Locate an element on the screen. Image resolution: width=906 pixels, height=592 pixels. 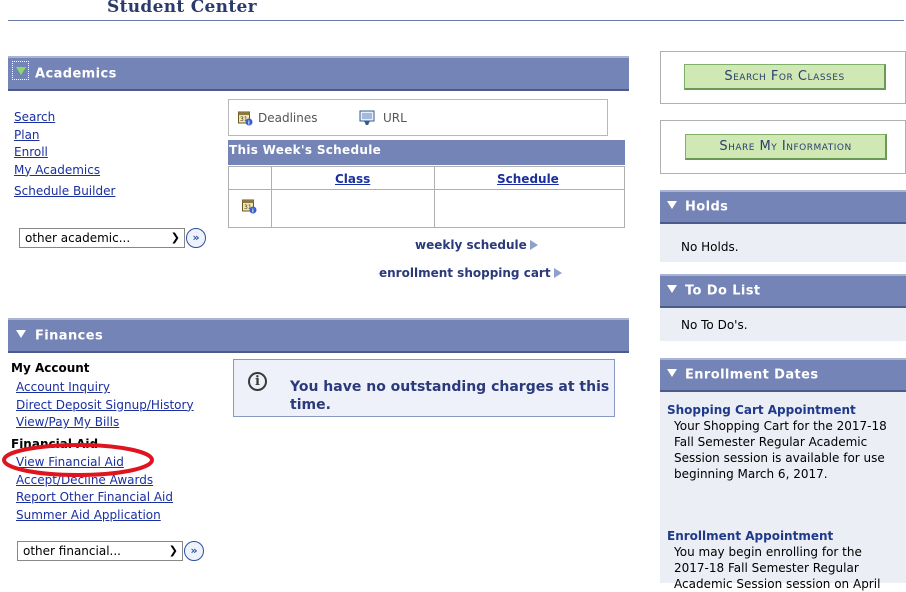
todo-panel: No To Do's. is located at coordinates (783, 324).